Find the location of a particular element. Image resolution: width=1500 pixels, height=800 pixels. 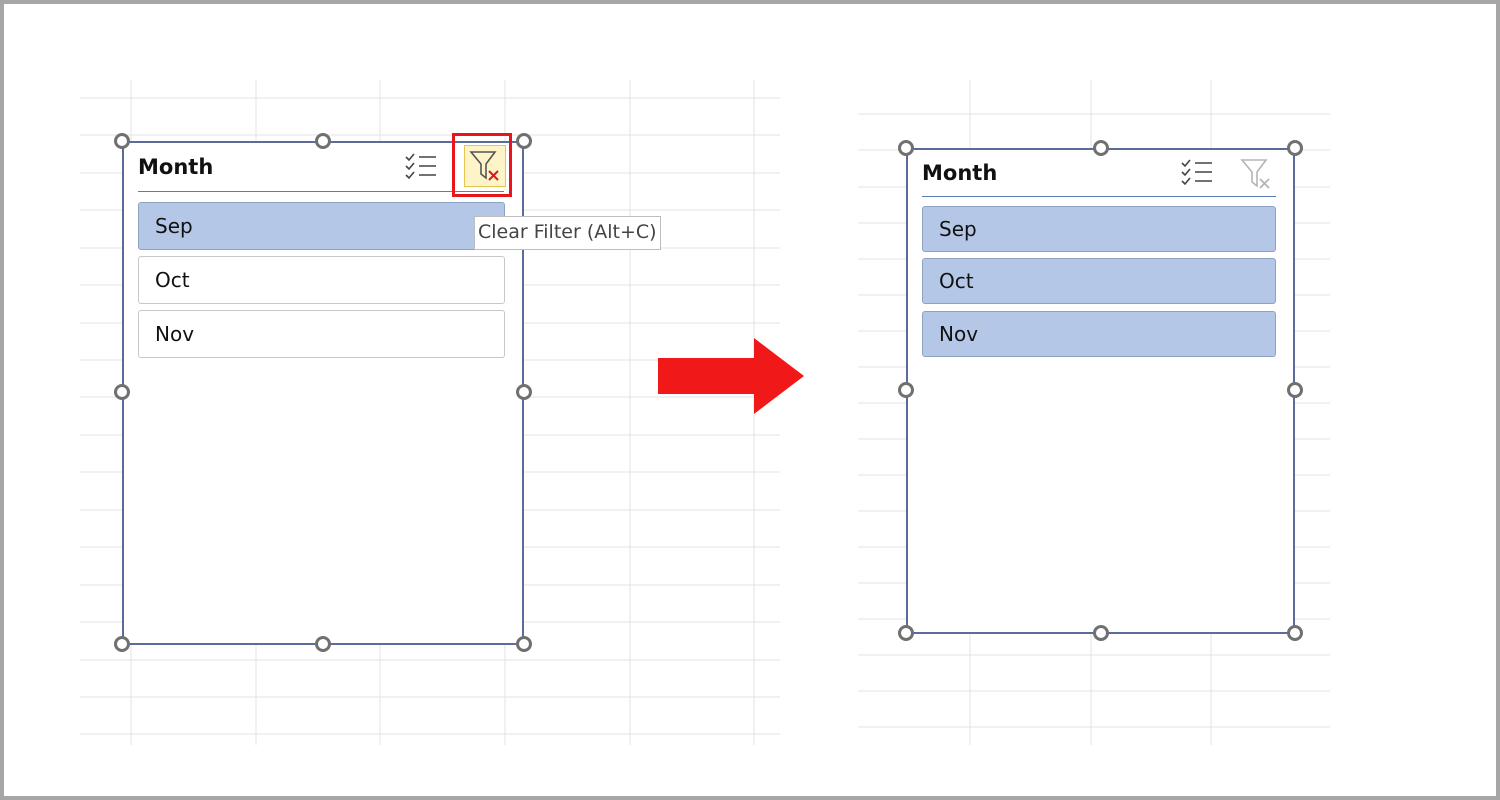

clear-filter-highlight-box is located at coordinates (482, 165).